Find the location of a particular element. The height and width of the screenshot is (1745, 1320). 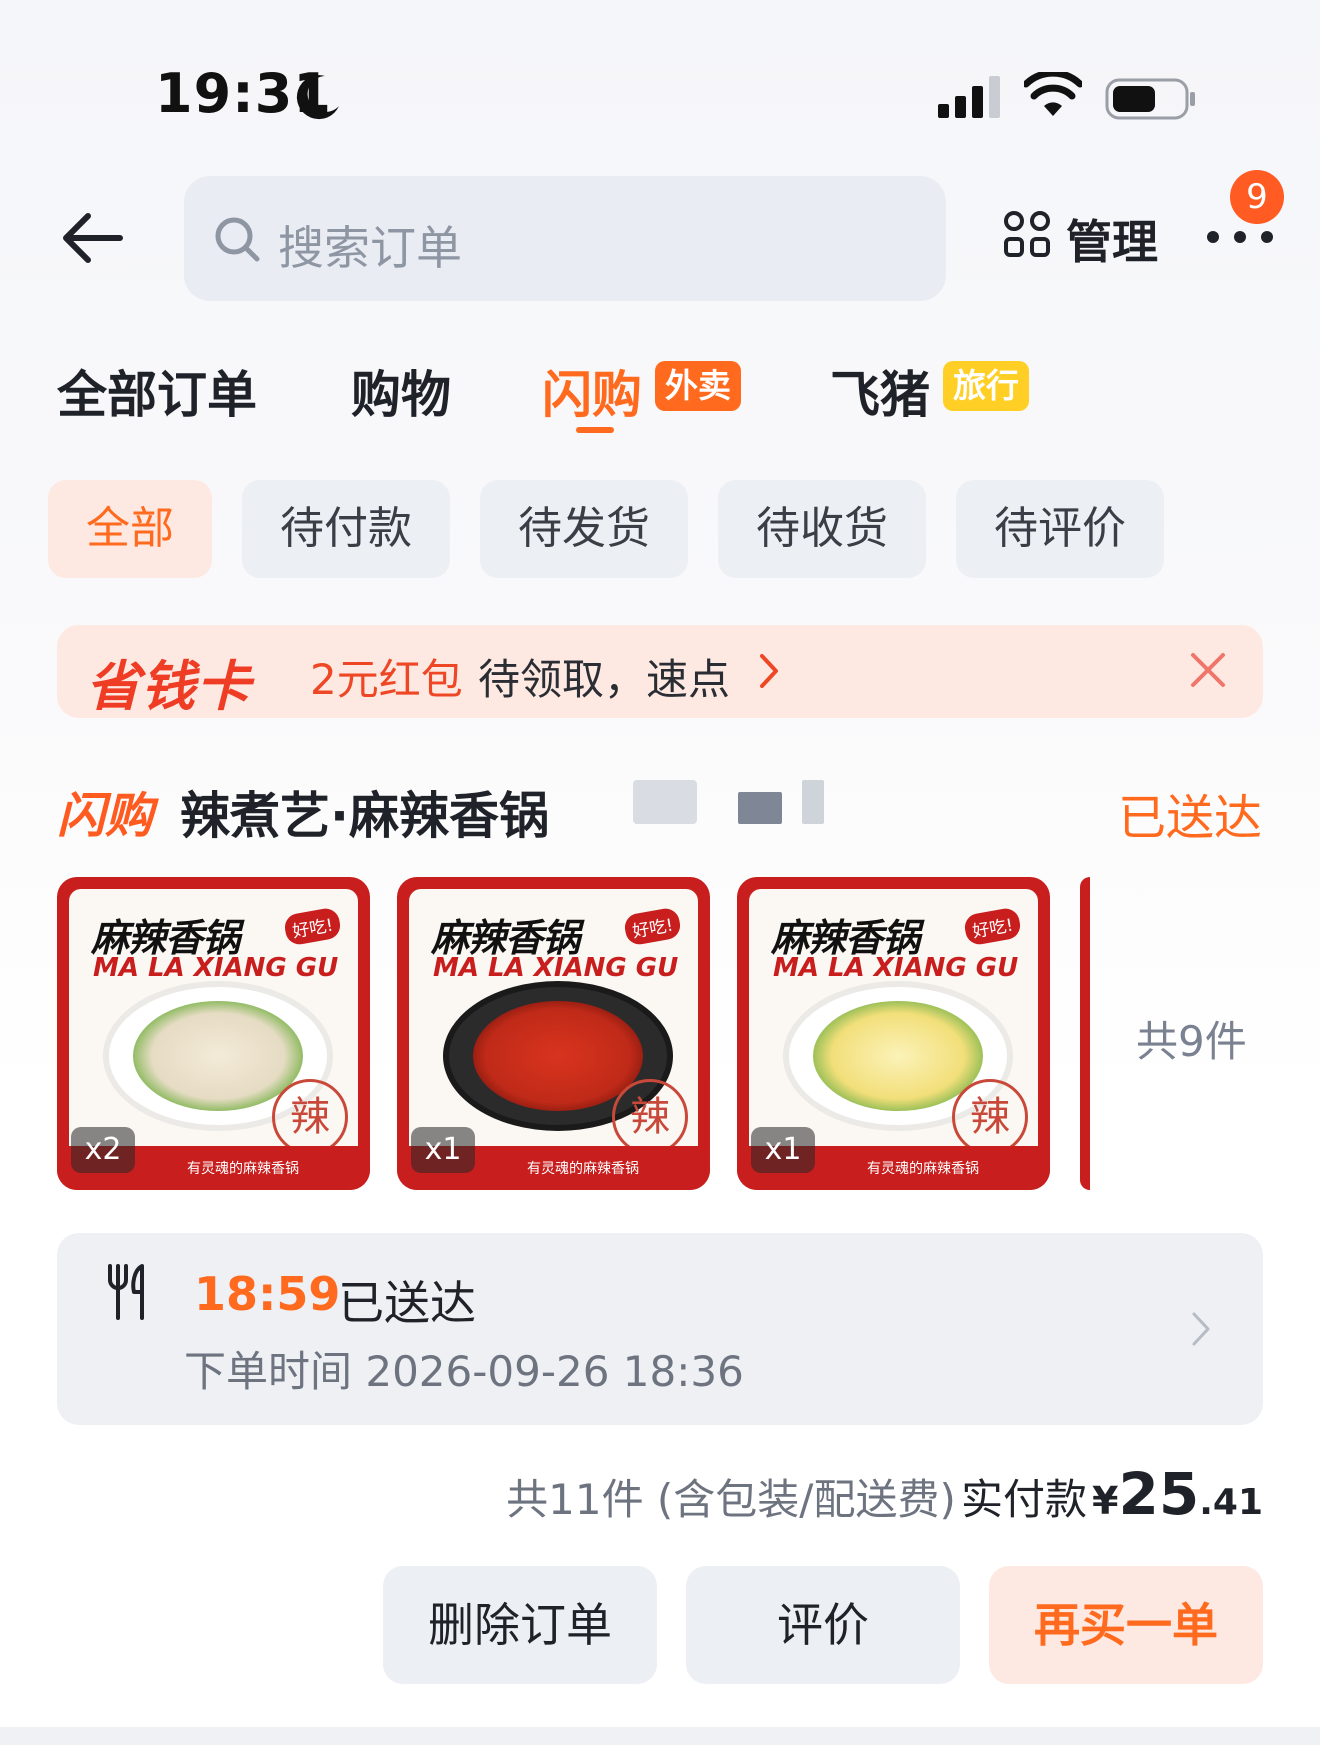

order-status: 已送达 is located at coordinates (1190, 818).